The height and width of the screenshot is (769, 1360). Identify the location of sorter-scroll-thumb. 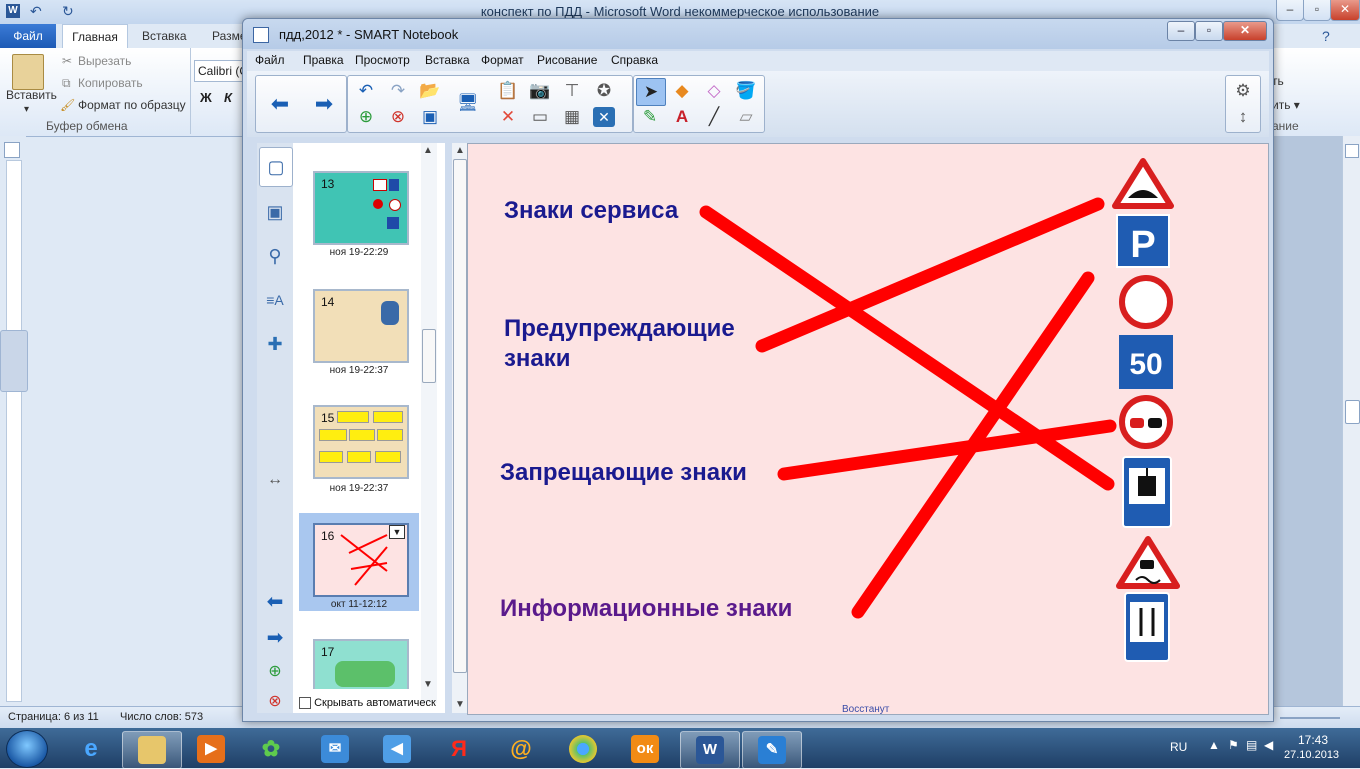
(429, 356).